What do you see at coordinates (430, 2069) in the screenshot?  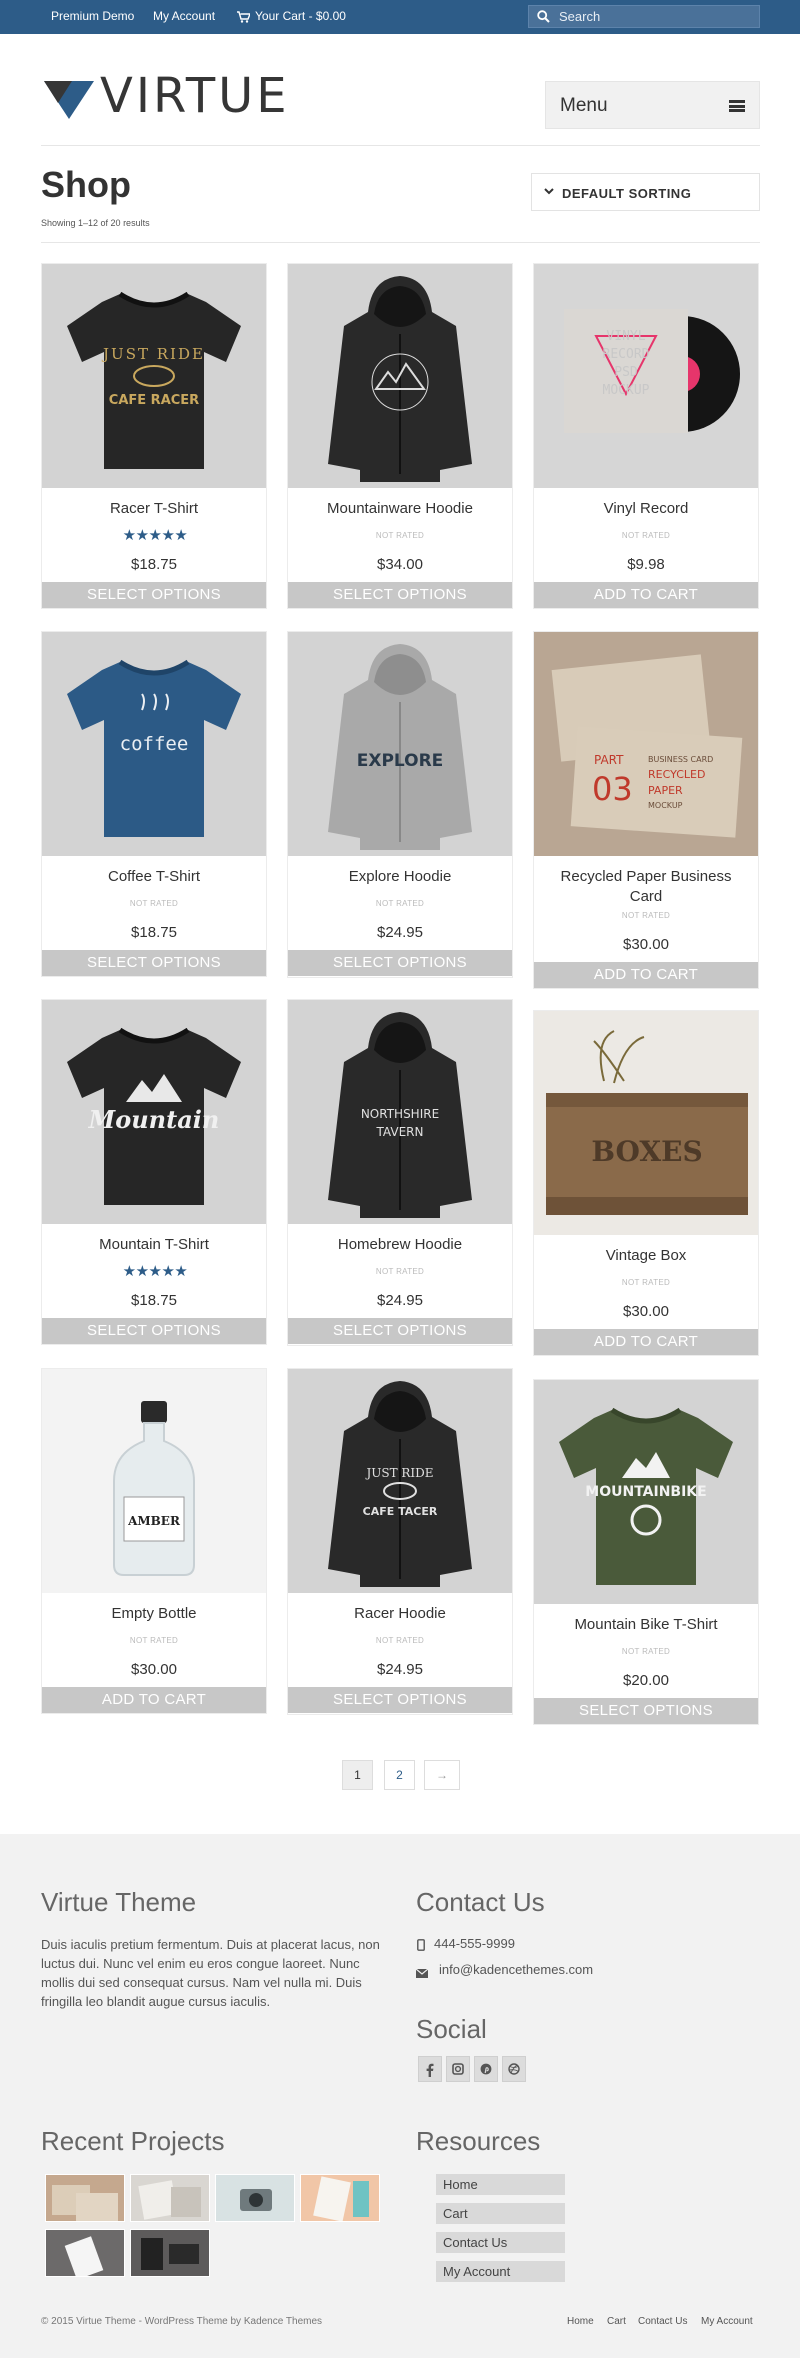 I see `facebook-icon` at bounding box center [430, 2069].